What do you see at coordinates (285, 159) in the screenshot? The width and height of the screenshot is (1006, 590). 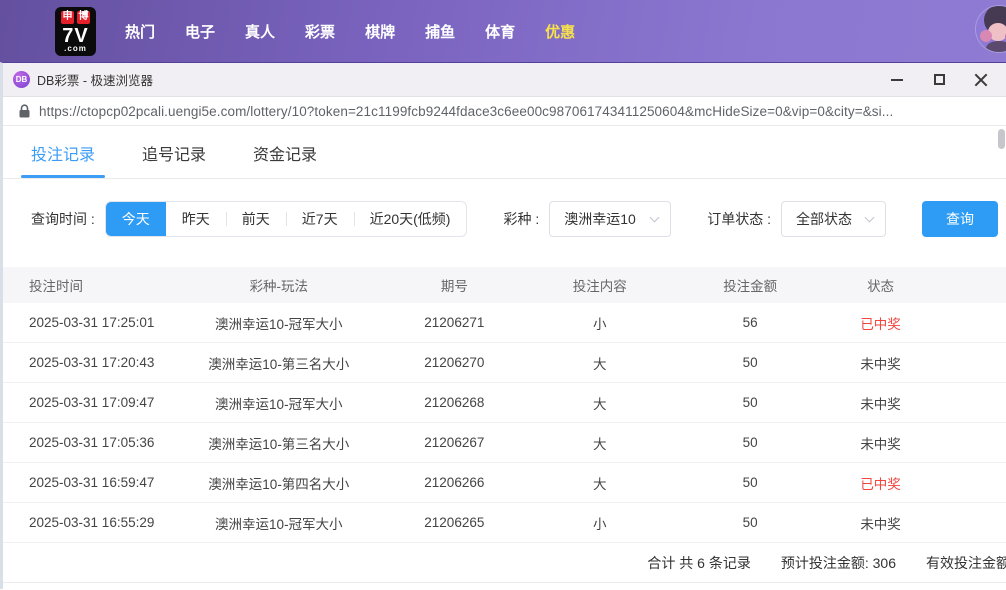 I see `tab-fund-records: 资金记录` at bounding box center [285, 159].